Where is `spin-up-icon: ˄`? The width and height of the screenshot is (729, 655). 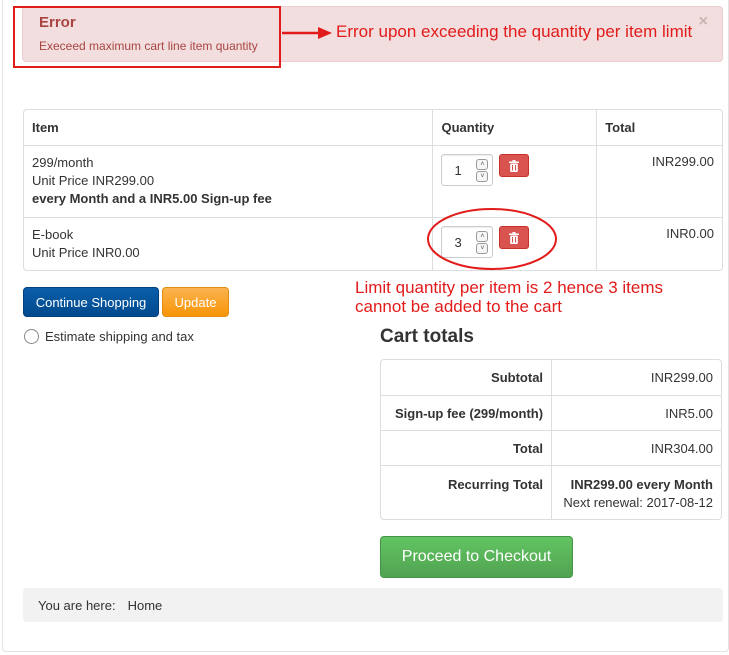 spin-up-icon: ˄ is located at coordinates (482, 164).